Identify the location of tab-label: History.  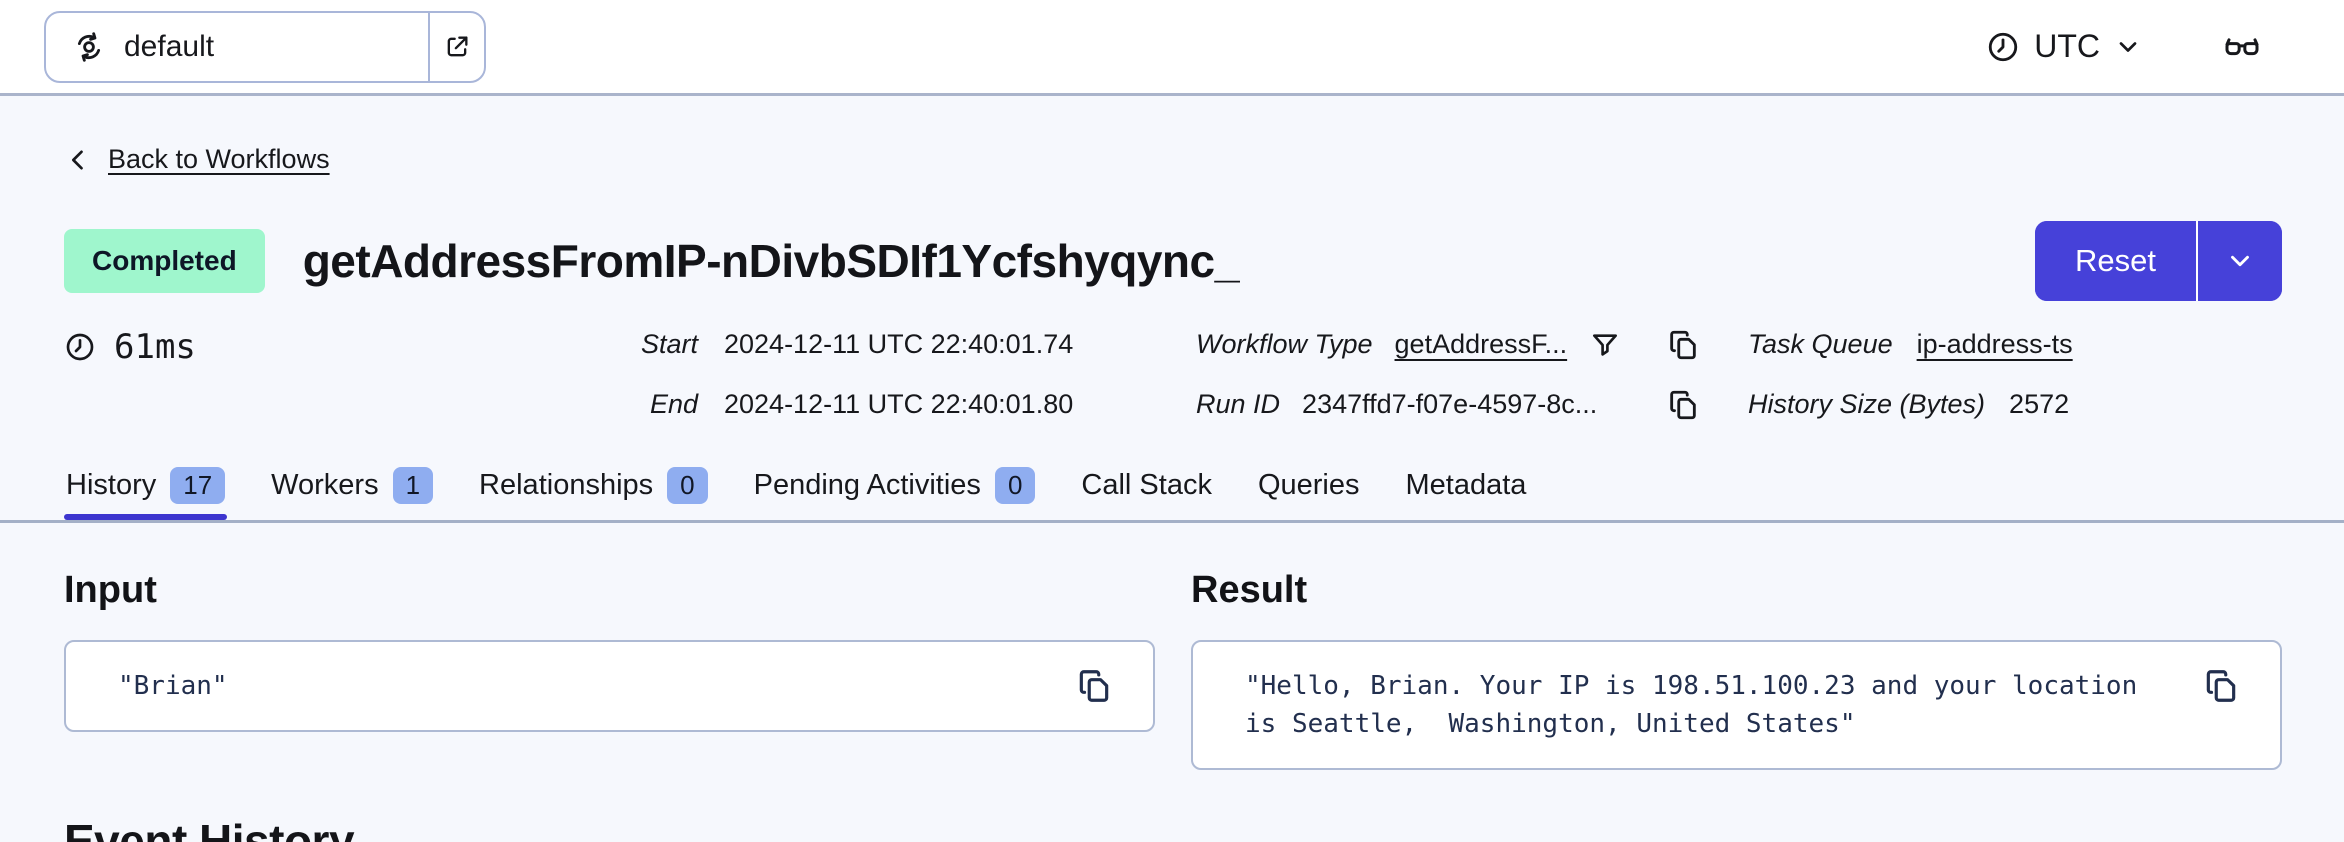
(111, 484).